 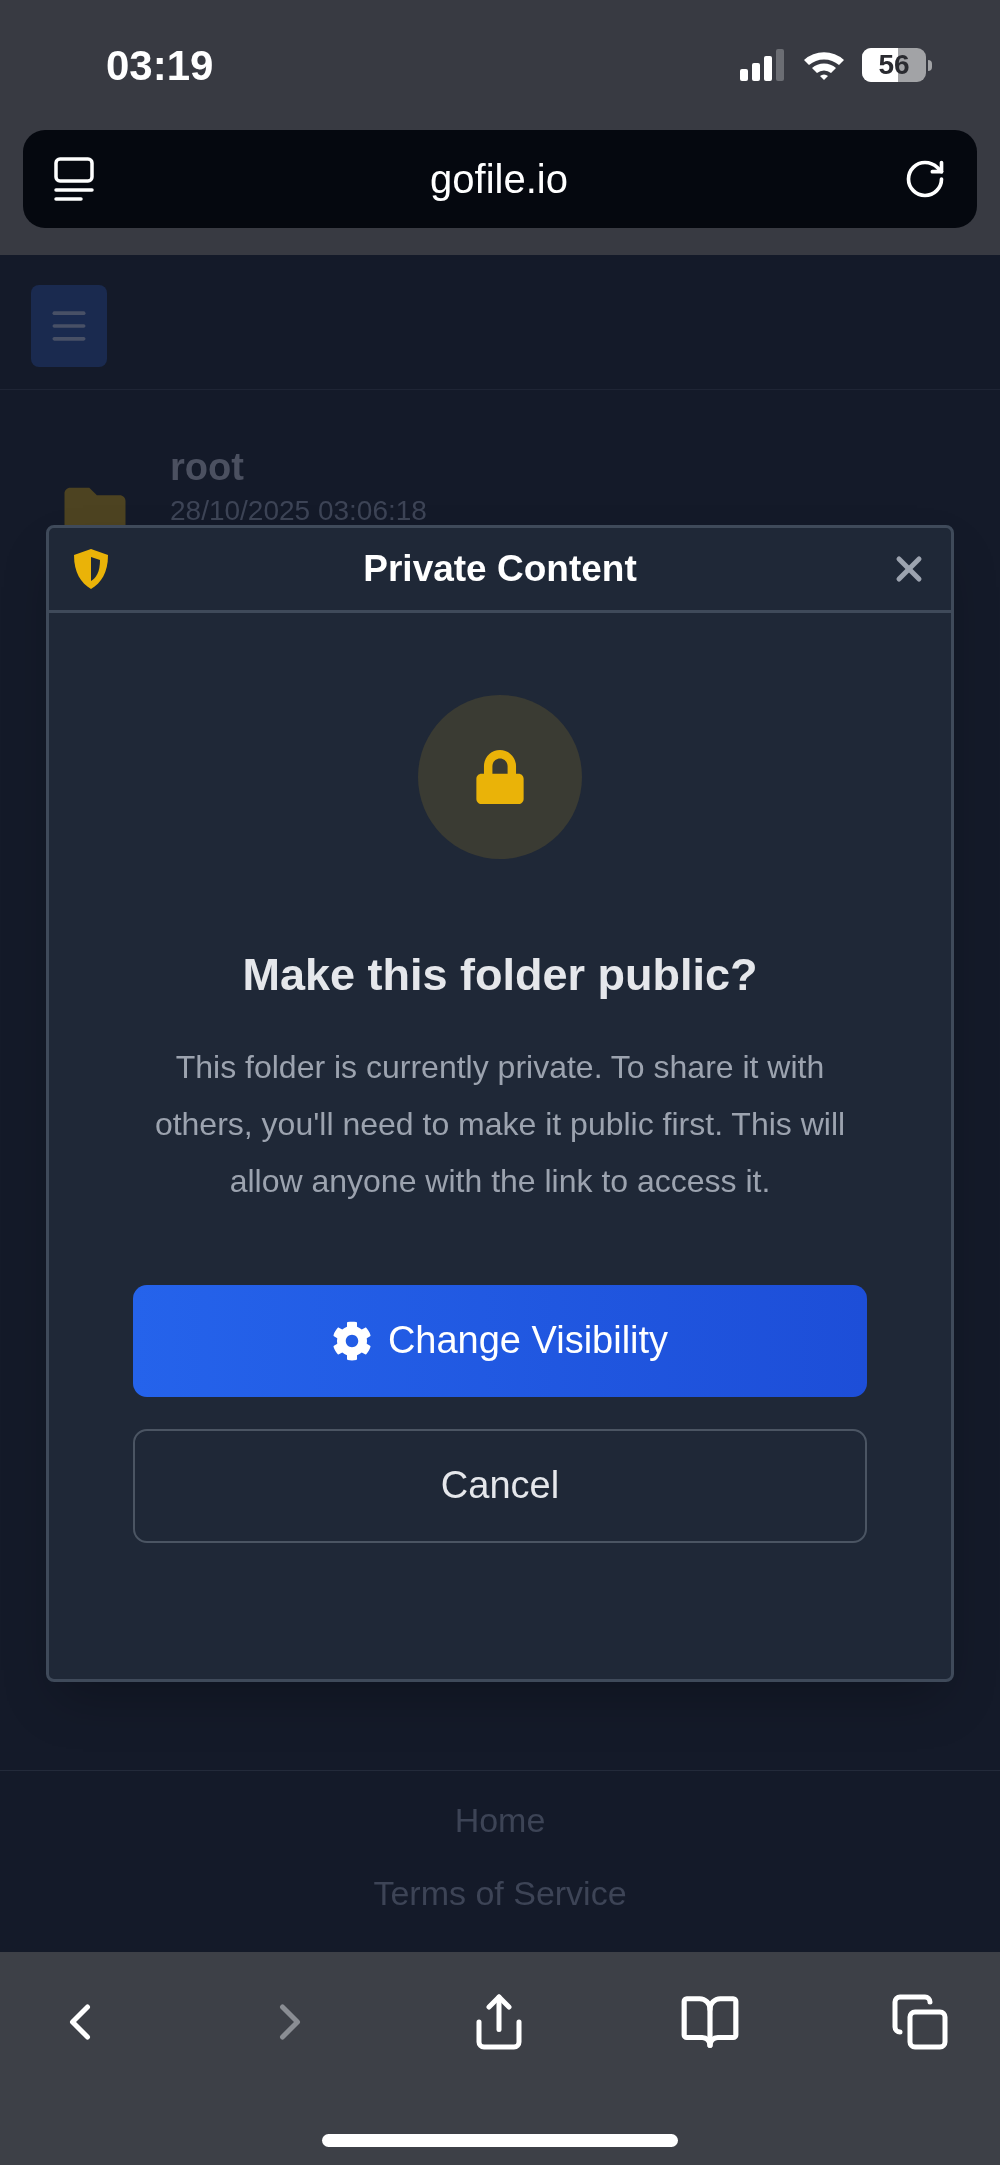 What do you see at coordinates (500, 975) in the screenshot?
I see `dialog-heading: Make this folder public?` at bounding box center [500, 975].